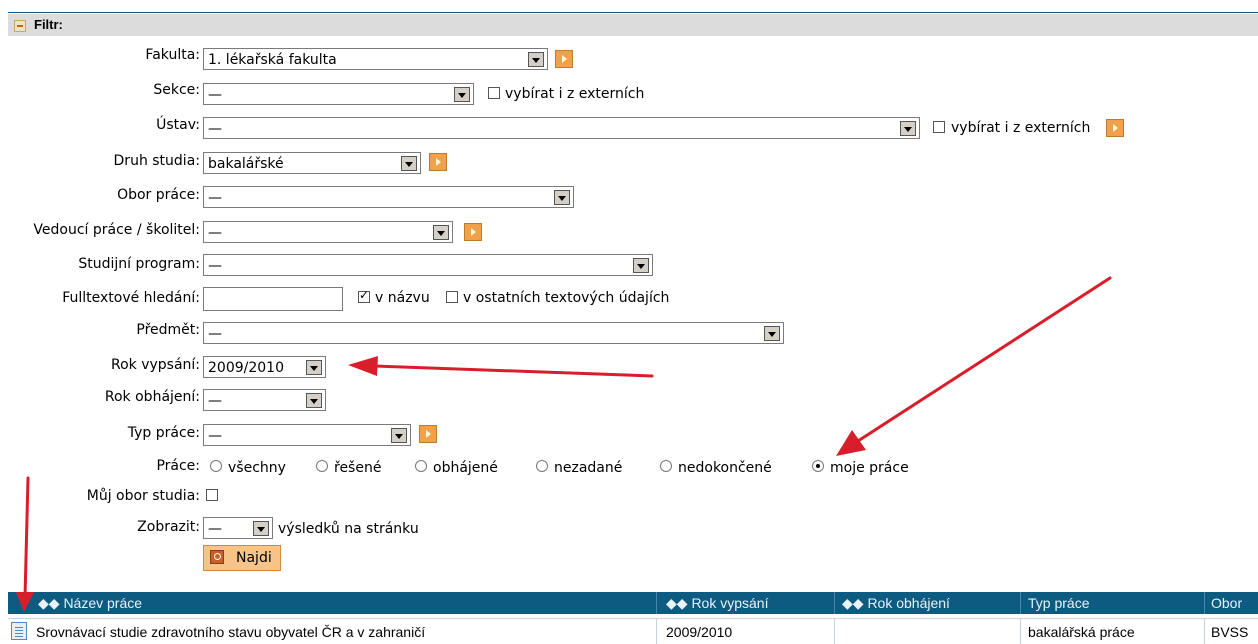  Describe the element at coordinates (26, 538) in the screenshot. I see `arrow-to-results` at that location.